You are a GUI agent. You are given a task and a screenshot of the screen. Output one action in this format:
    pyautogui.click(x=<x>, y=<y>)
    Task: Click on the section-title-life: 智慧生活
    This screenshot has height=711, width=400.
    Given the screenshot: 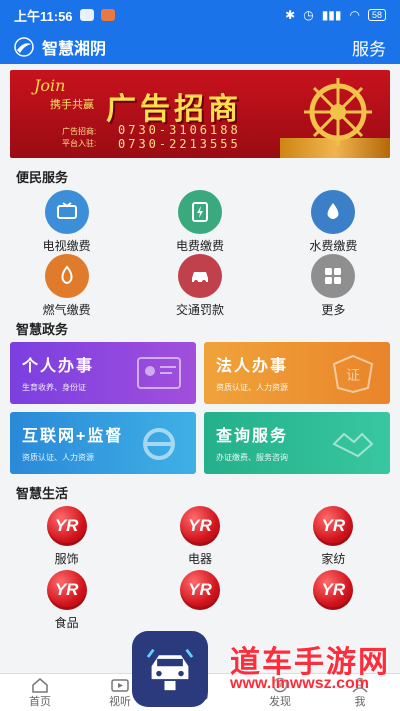 What is the action you would take?
    pyautogui.click(x=42, y=493)
    